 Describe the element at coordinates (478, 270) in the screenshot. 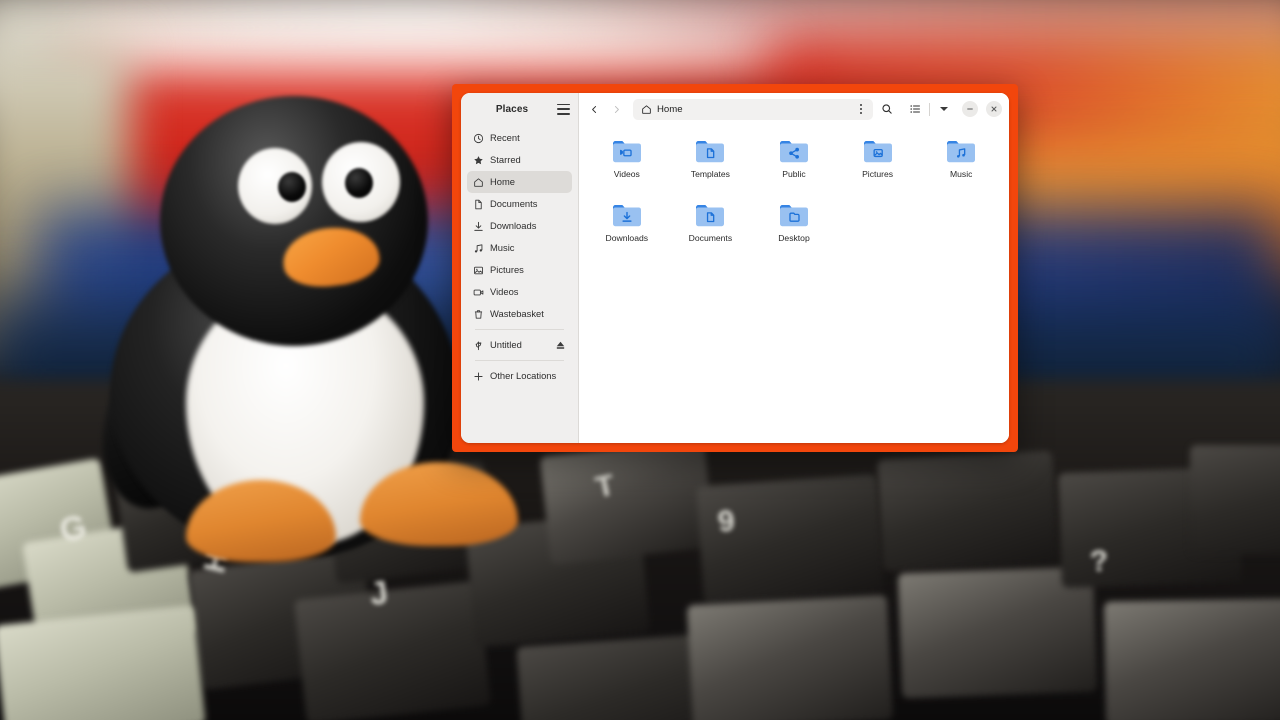

I see `image-icon` at that location.